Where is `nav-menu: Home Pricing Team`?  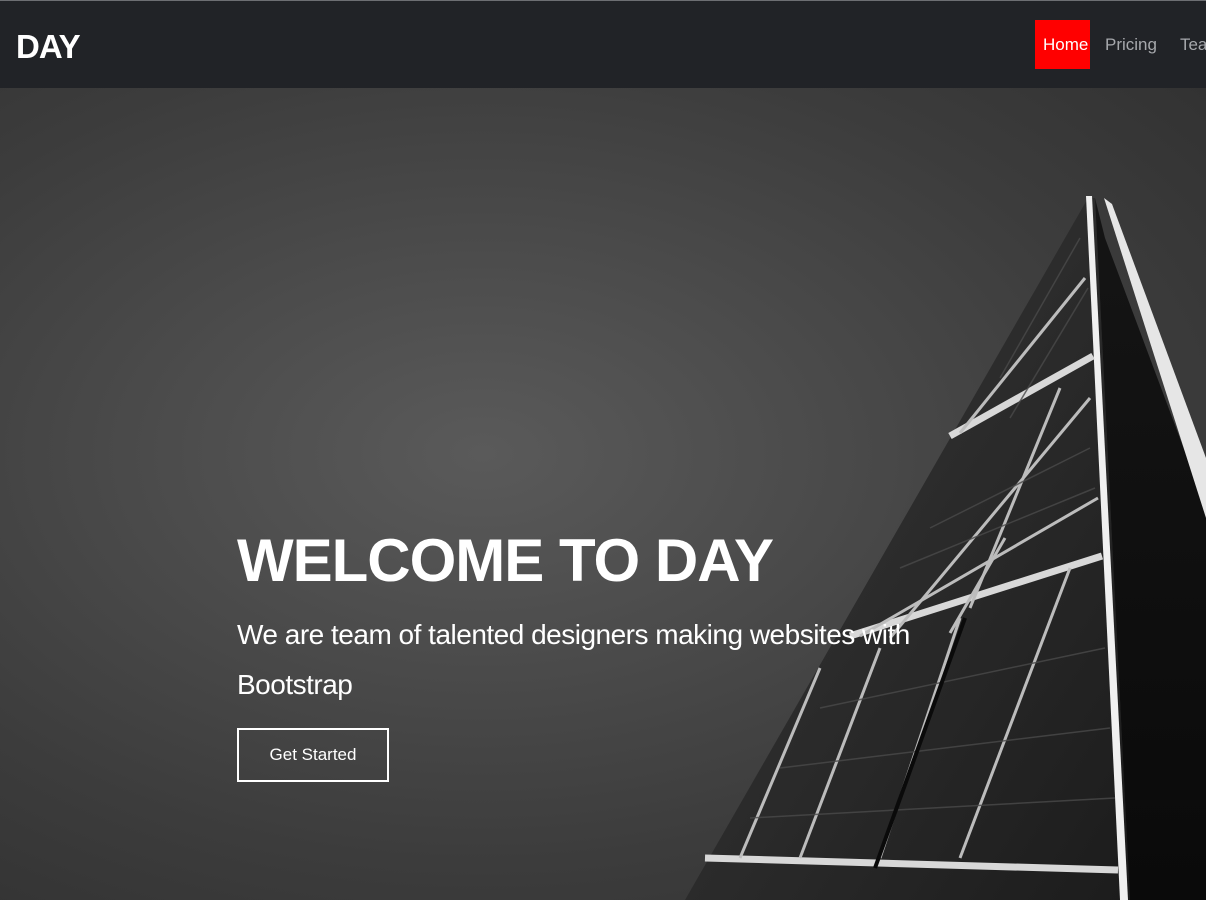
nav-menu: Home Pricing Team is located at coordinates (1120, 44).